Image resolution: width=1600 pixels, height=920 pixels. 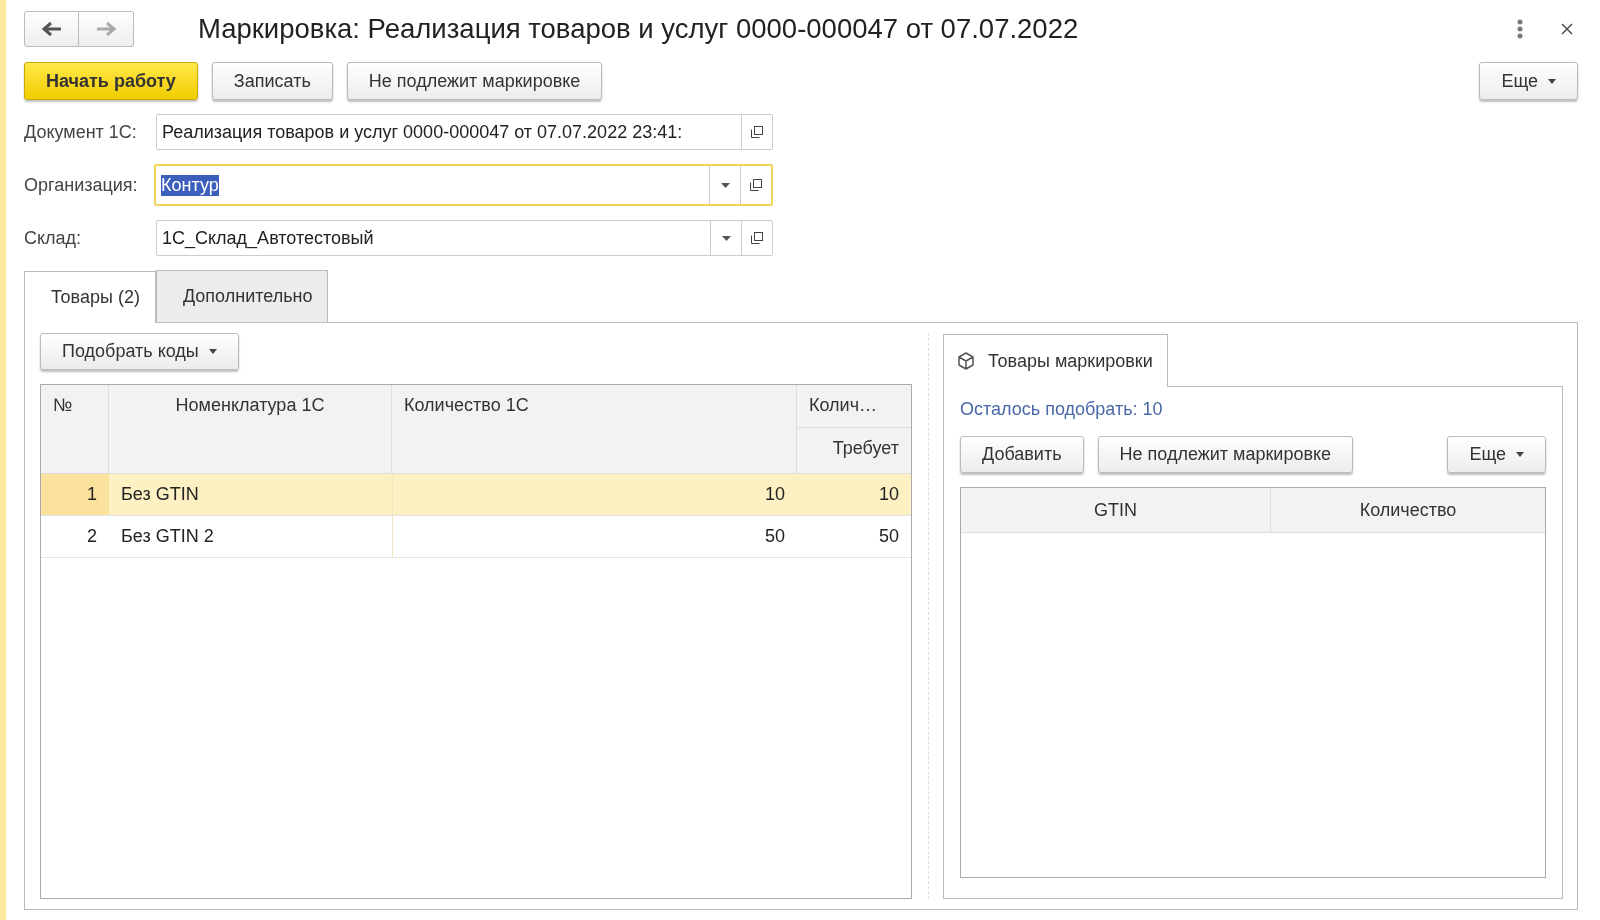 What do you see at coordinates (1567, 29) in the screenshot?
I see `close-icon` at bounding box center [1567, 29].